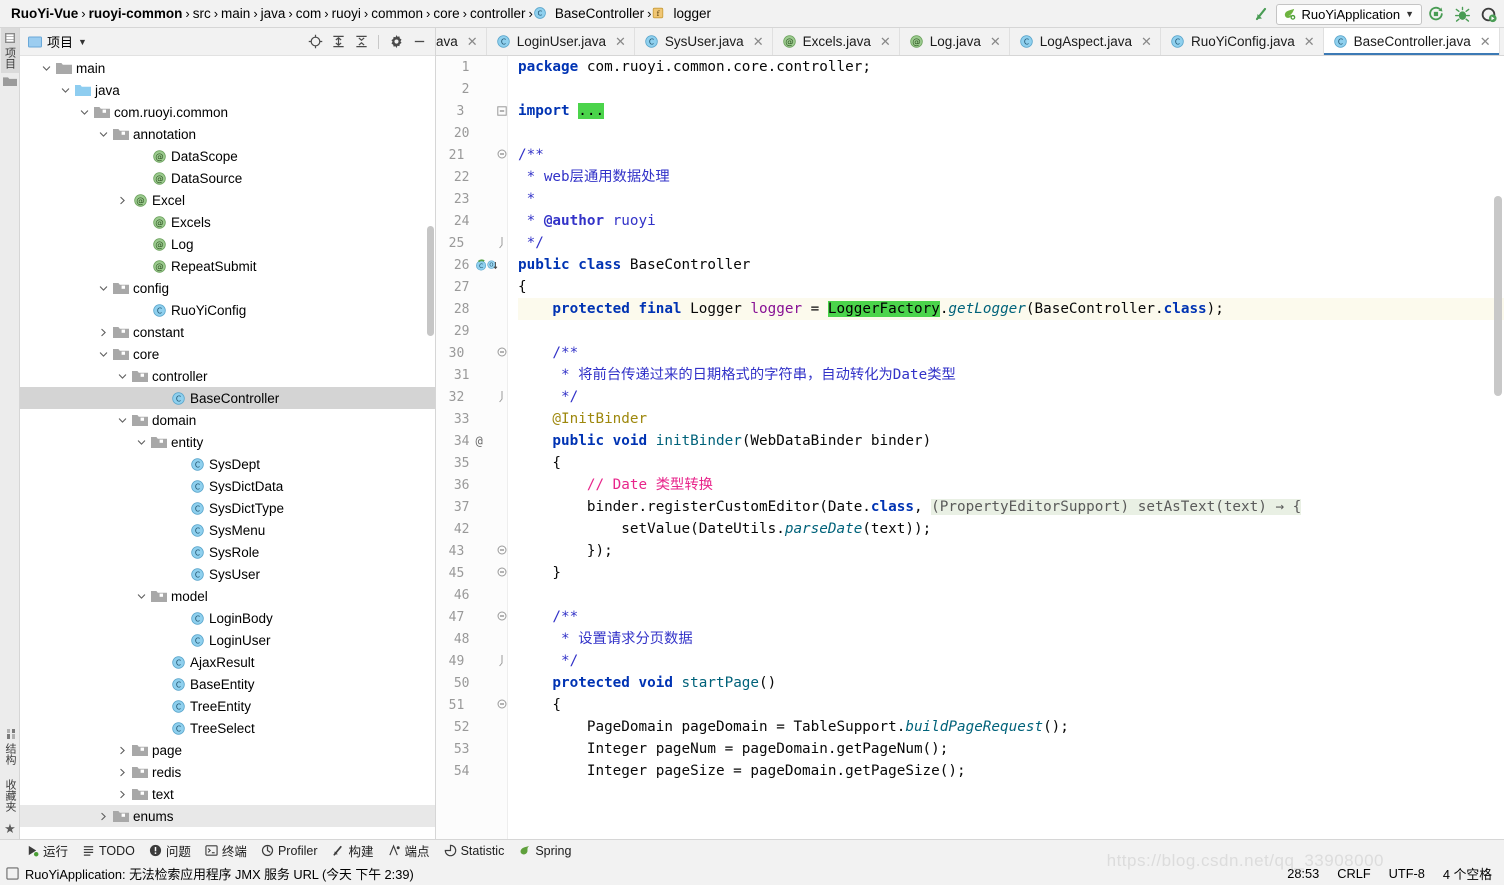 The width and height of the screenshot is (1504, 885). What do you see at coordinates (227, 420) in the screenshot?
I see `tree-item-domain: domain` at bounding box center [227, 420].